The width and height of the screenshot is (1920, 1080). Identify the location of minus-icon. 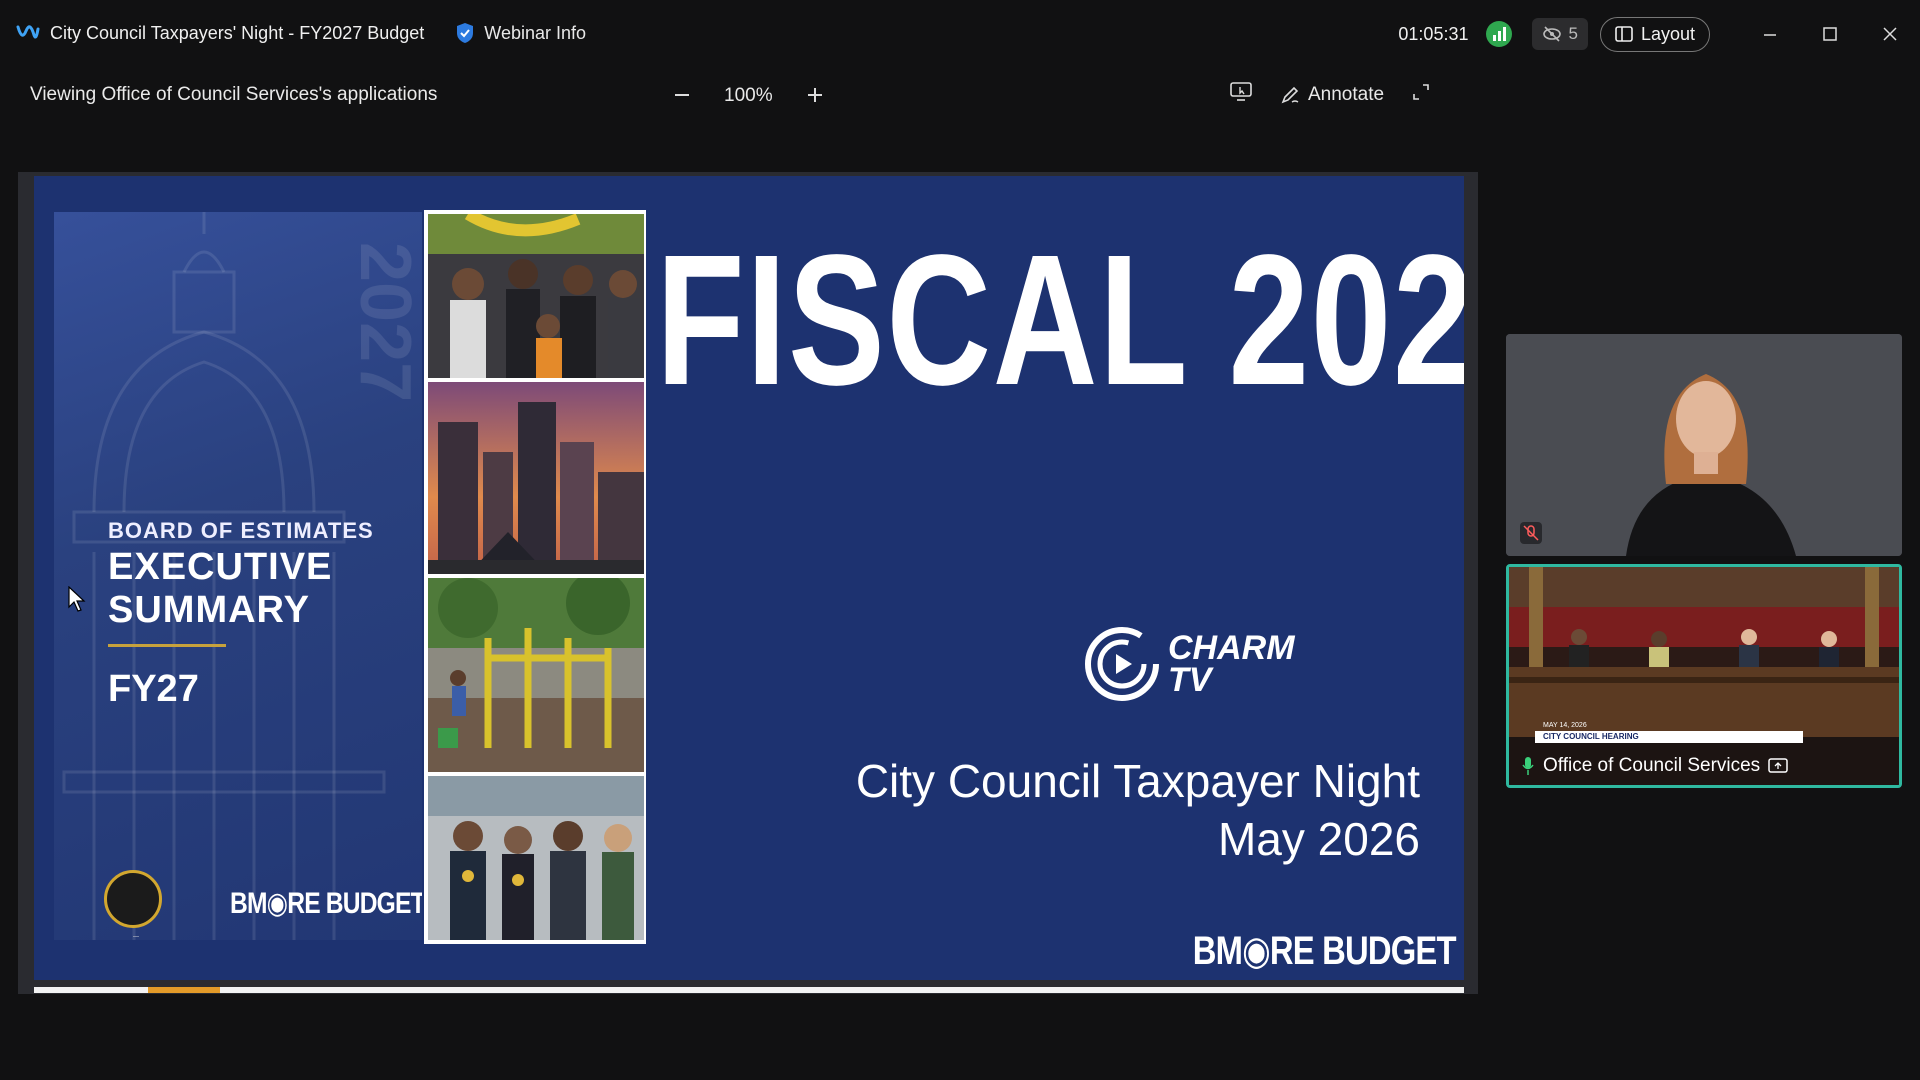
(682, 95).